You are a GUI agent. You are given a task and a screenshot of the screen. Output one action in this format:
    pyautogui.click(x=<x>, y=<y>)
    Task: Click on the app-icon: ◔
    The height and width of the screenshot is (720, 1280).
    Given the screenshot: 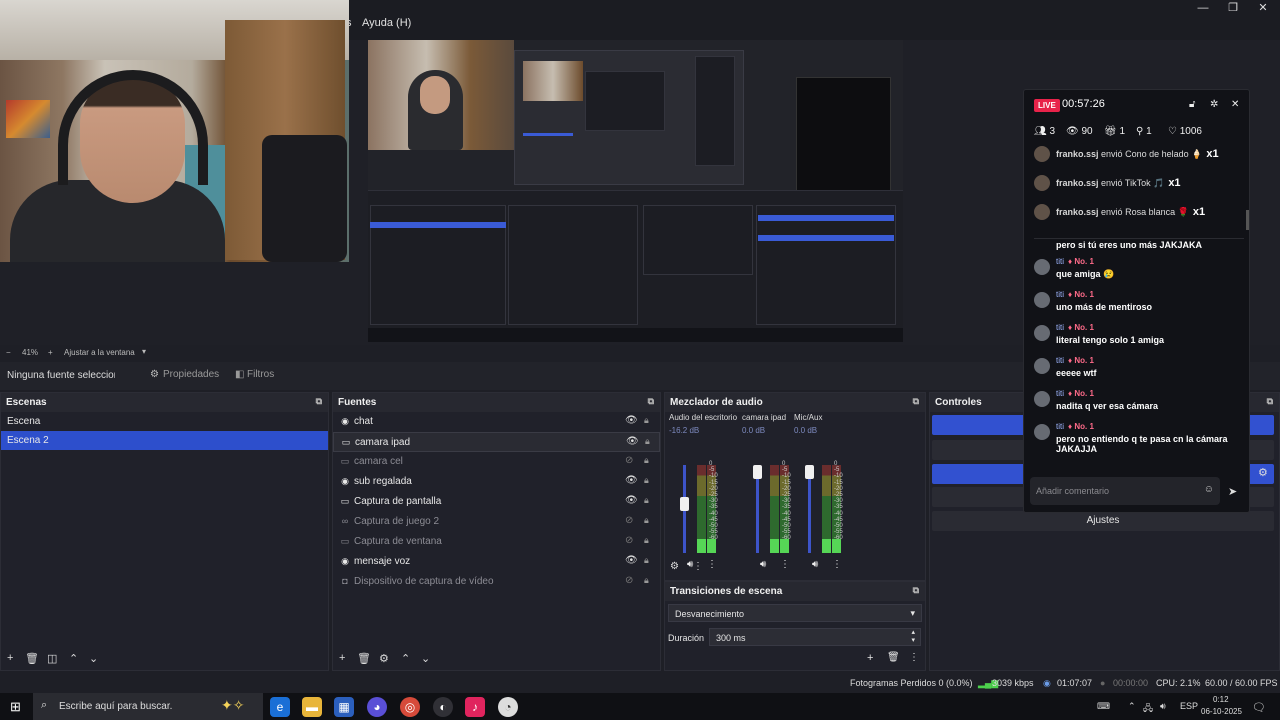 What is the action you would take?
    pyautogui.click(x=508, y=707)
    